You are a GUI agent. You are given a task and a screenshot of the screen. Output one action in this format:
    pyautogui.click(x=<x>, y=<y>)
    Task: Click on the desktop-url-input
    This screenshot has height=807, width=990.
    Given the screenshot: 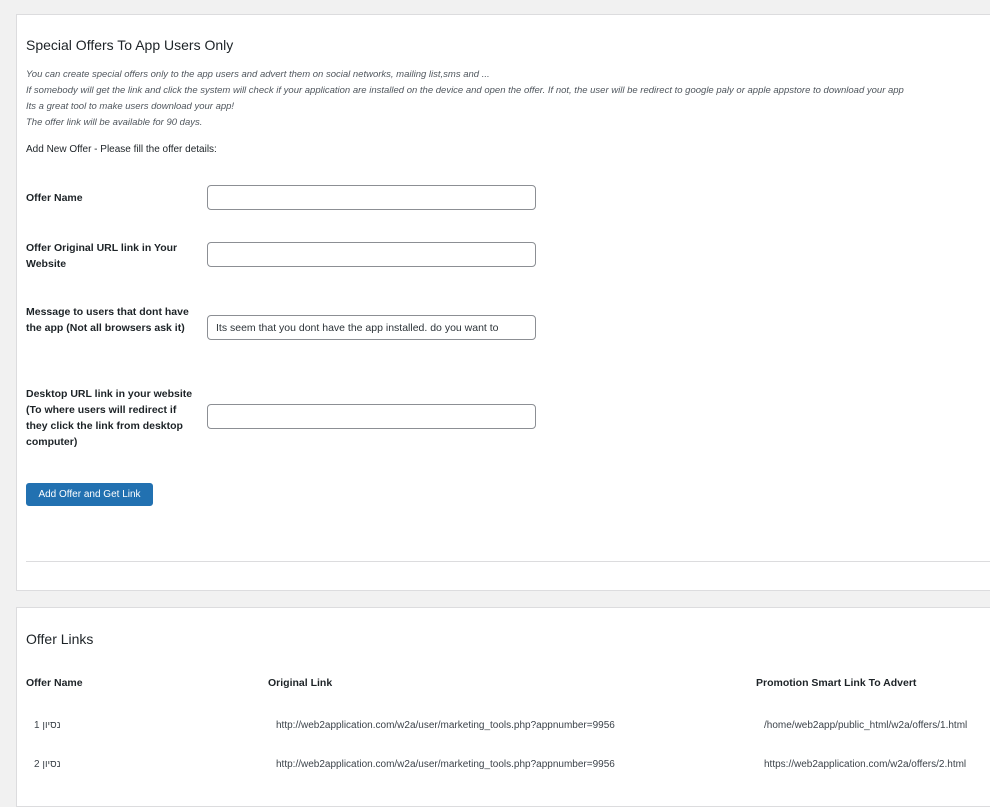 What is the action you would take?
    pyautogui.click(x=371, y=416)
    